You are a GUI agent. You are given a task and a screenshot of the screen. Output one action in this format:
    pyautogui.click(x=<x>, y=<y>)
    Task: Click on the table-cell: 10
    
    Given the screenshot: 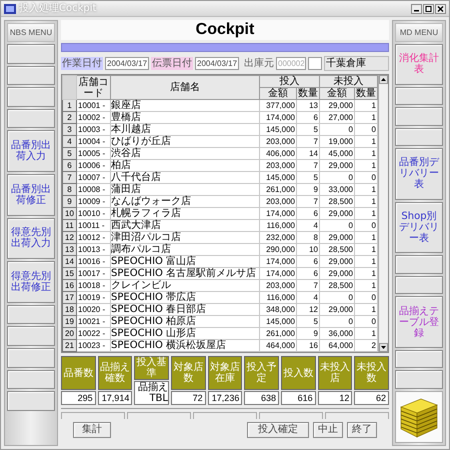 What is the action you would take?
    pyautogui.click(x=308, y=250)
    